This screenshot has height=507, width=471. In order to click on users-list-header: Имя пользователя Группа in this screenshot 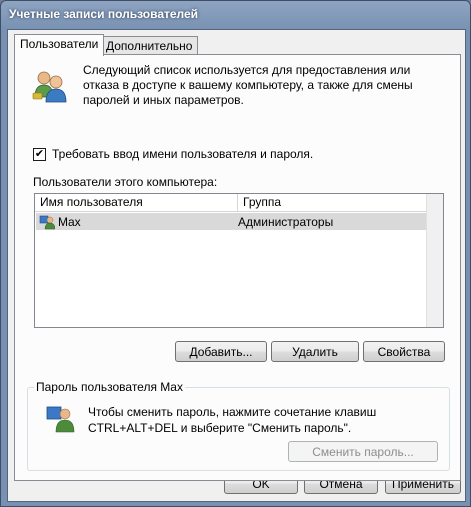, I will do `click(239, 203)`.